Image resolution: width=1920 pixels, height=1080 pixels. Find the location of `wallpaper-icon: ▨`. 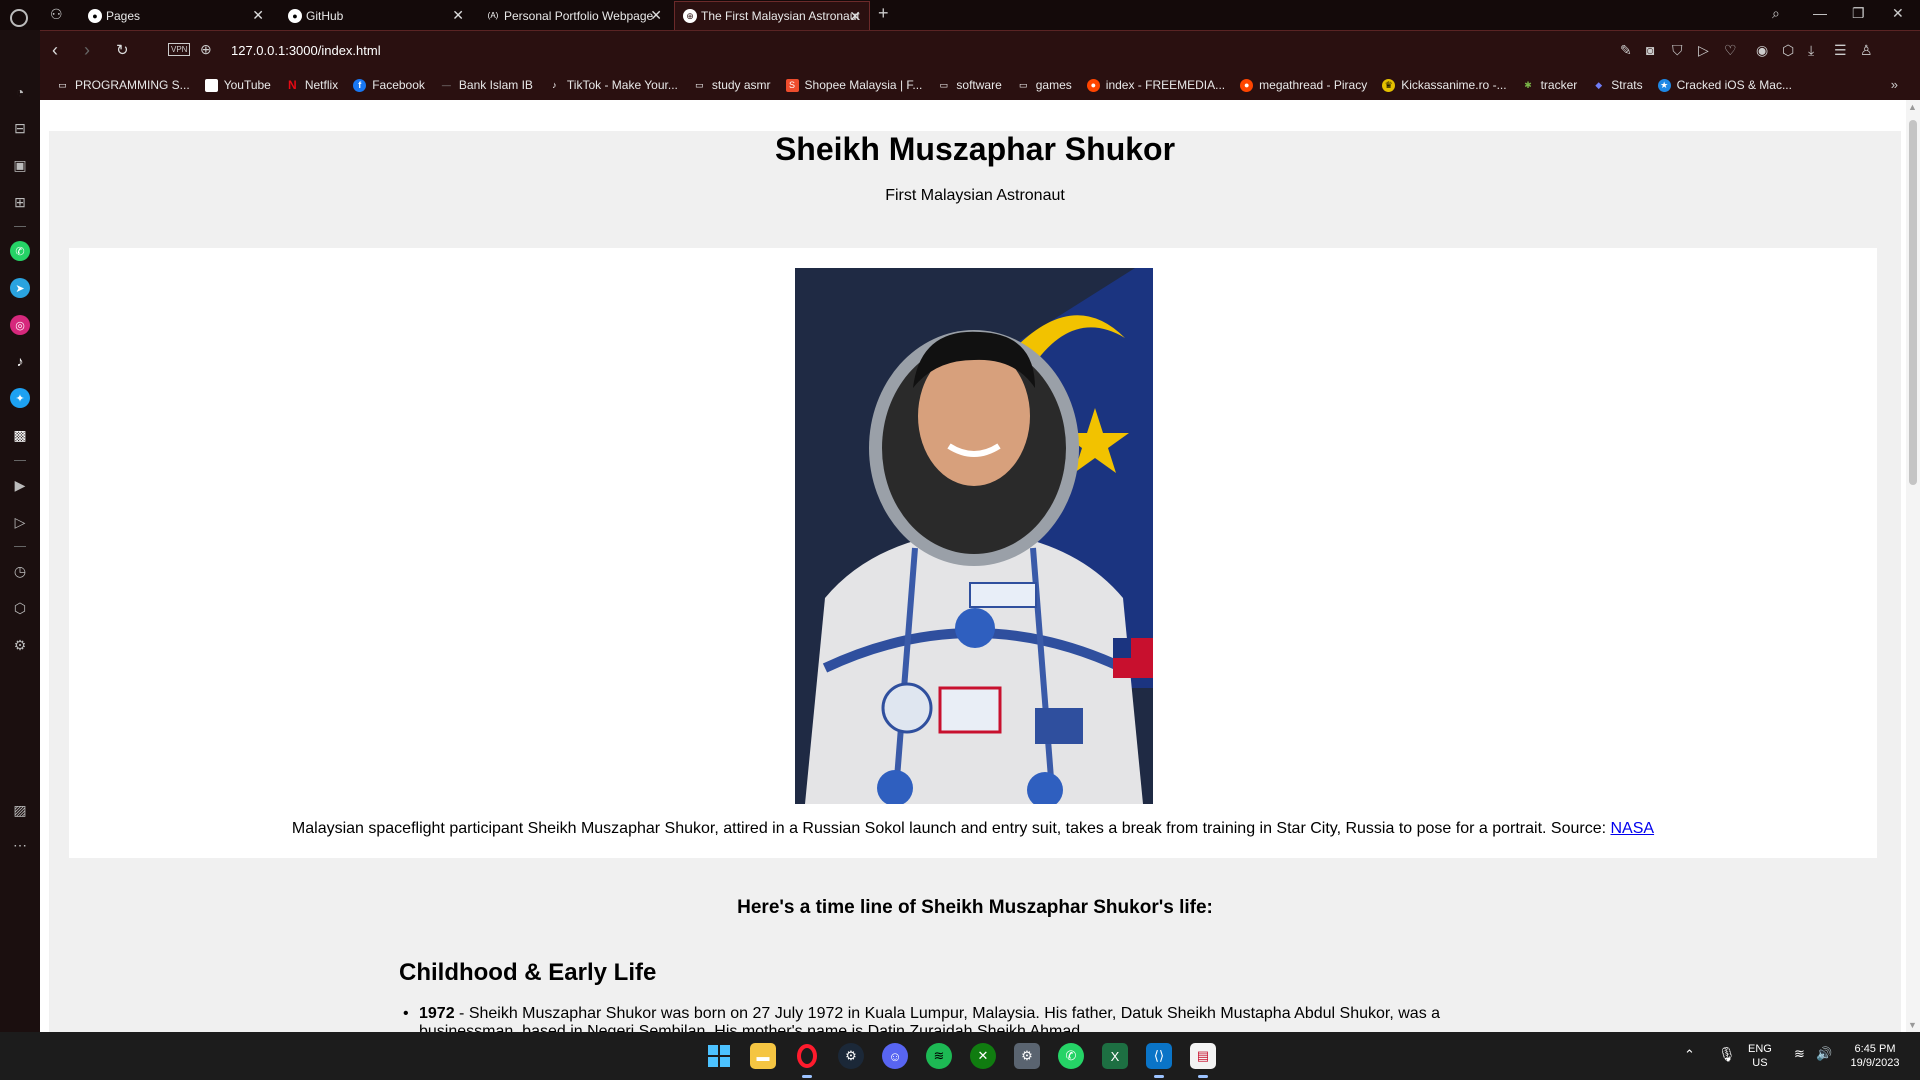

wallpaper-icon: ▨ is located at coordinates (20, 810).